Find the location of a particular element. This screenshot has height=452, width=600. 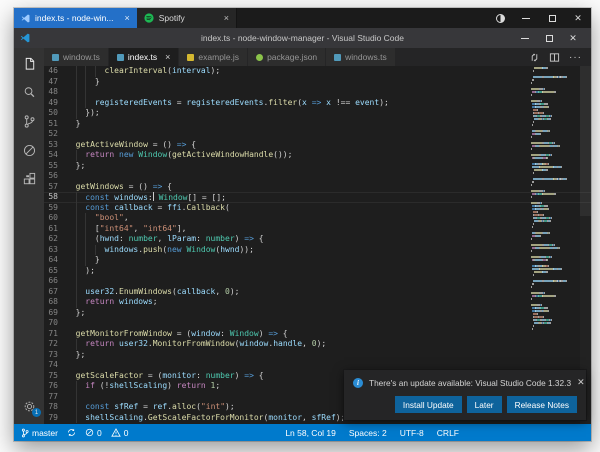

sets-tab-bar: index.ts - node-win... × Spotify × ✕ is located at coordinates (302, 18).